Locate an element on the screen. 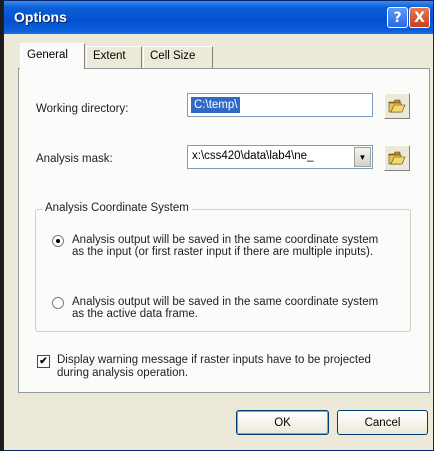  dialog-title: Options is located at coordinates (40, 17).